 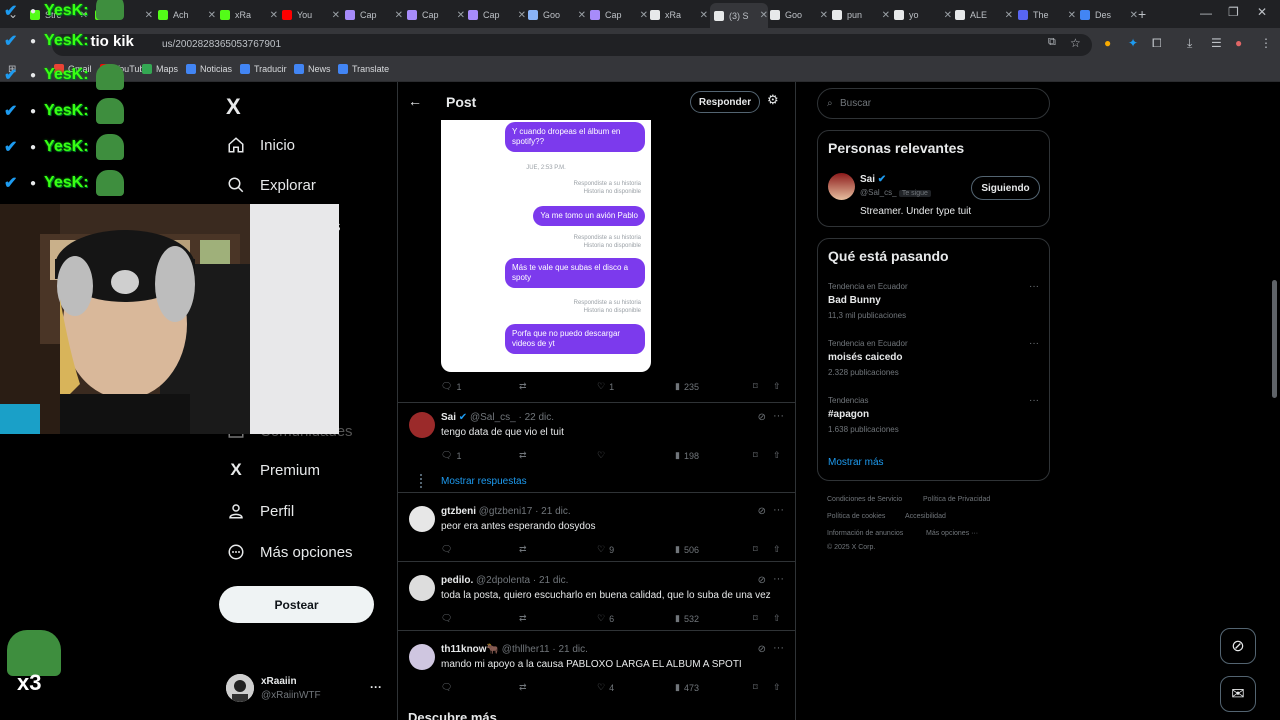 I want to click on profile-avatar-icon: ●, so click(x=1238, y=43).